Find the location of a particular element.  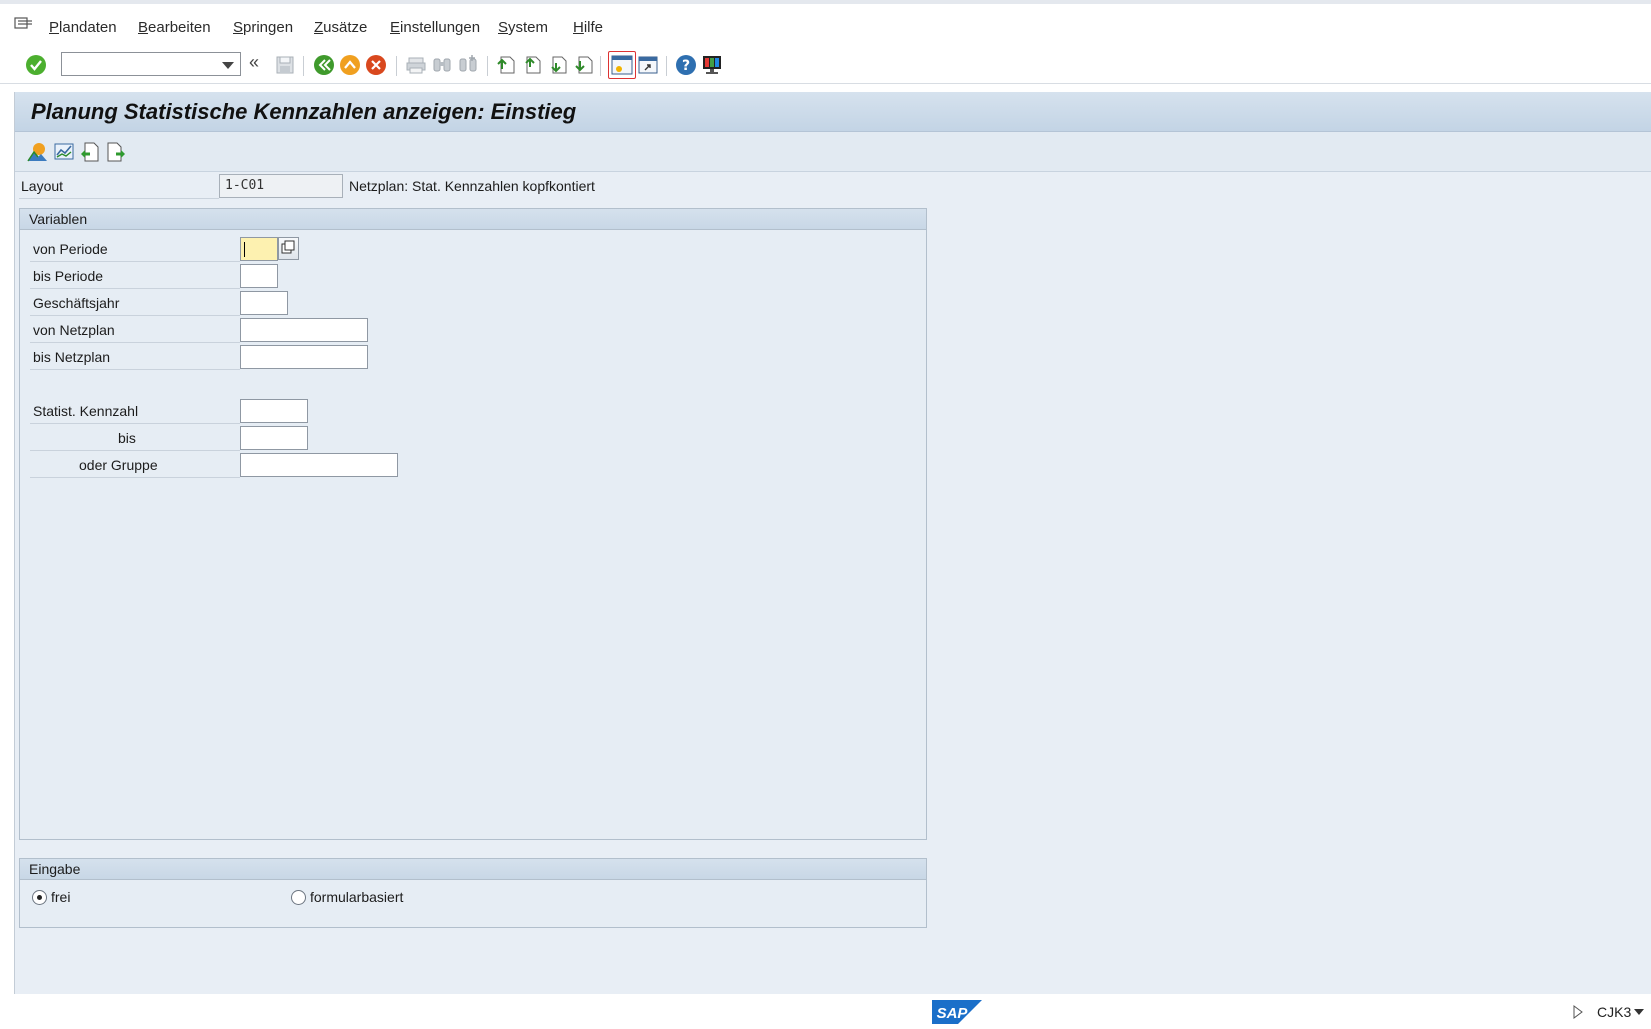

oder-gruppe-label: oder Gruppe is located at coordinates (118, 465).